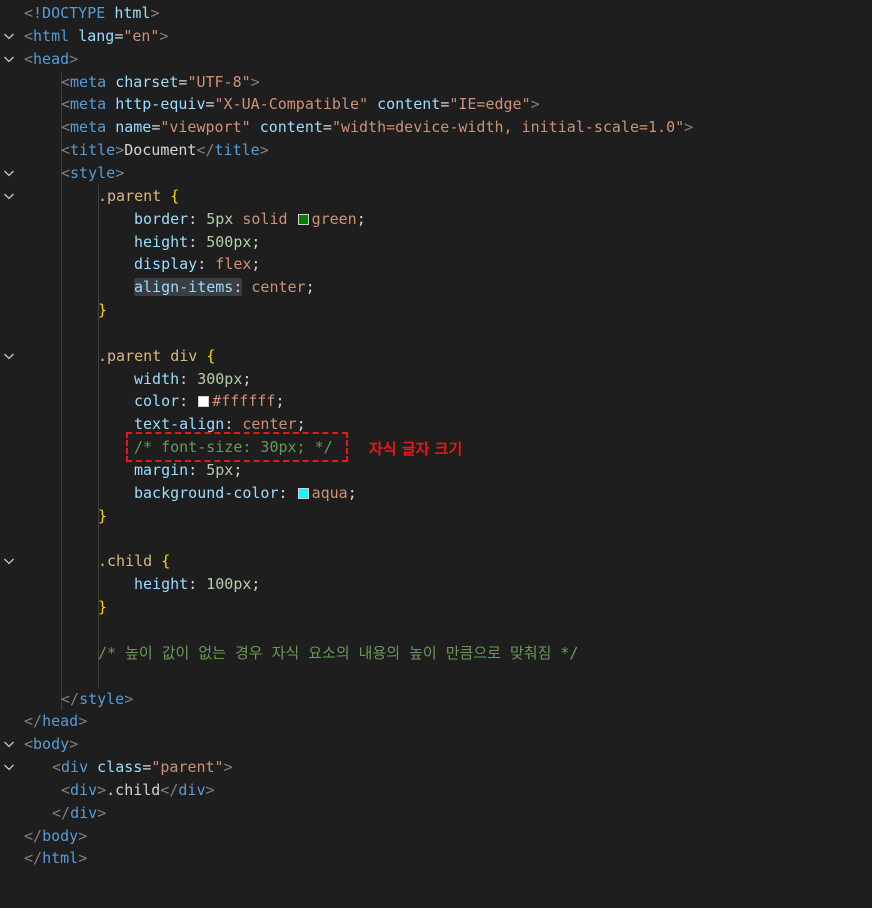 This screenshot has width=872, height=908. I want to click on code-token: display, so click(166, 264).